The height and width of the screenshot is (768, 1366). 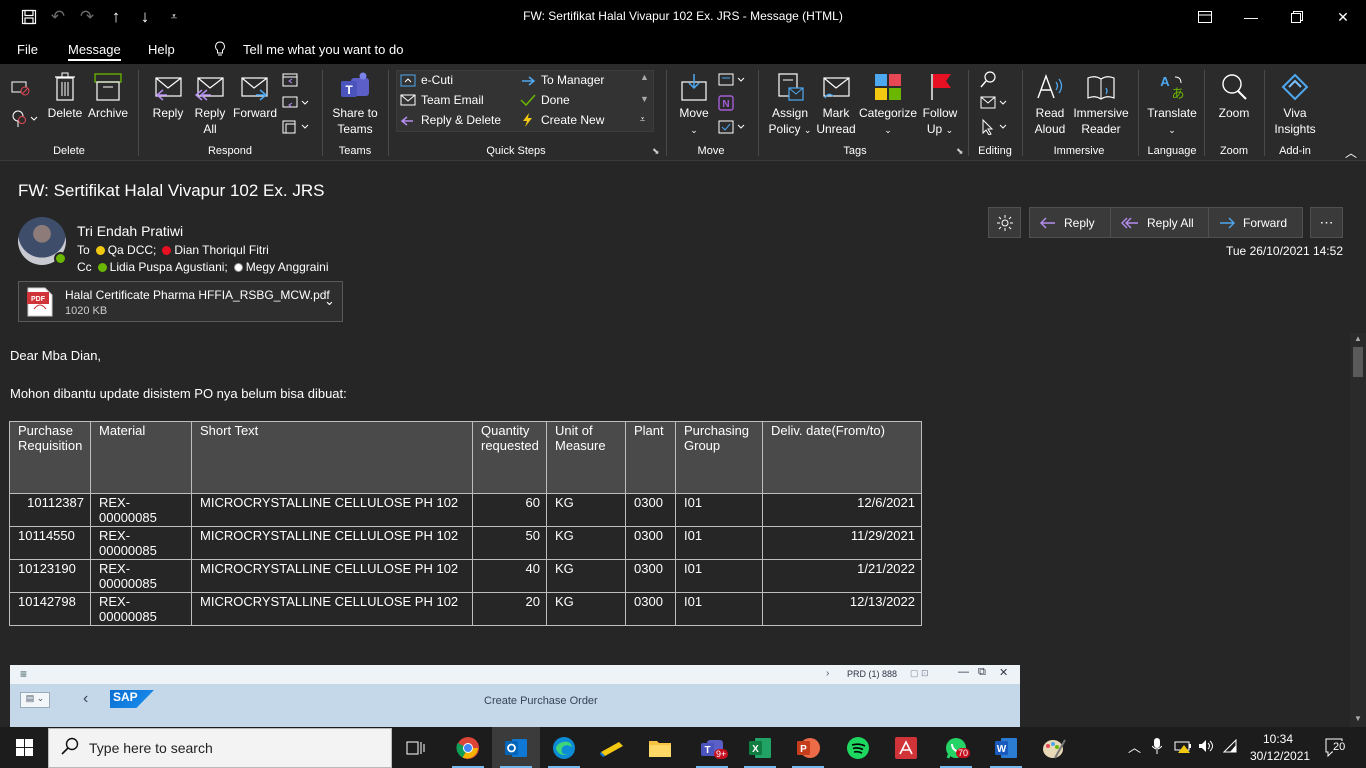 I want to click on meeting-reply-icon, so click(x=291, y=82).